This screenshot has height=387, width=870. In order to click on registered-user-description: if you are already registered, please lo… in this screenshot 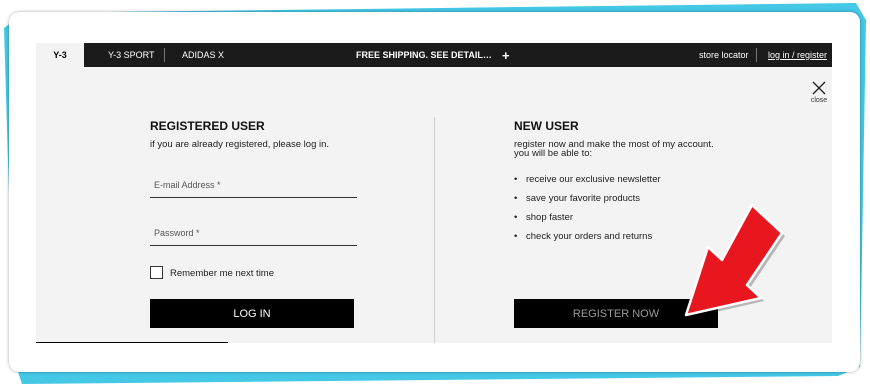, I will do `click(240, 144)`.